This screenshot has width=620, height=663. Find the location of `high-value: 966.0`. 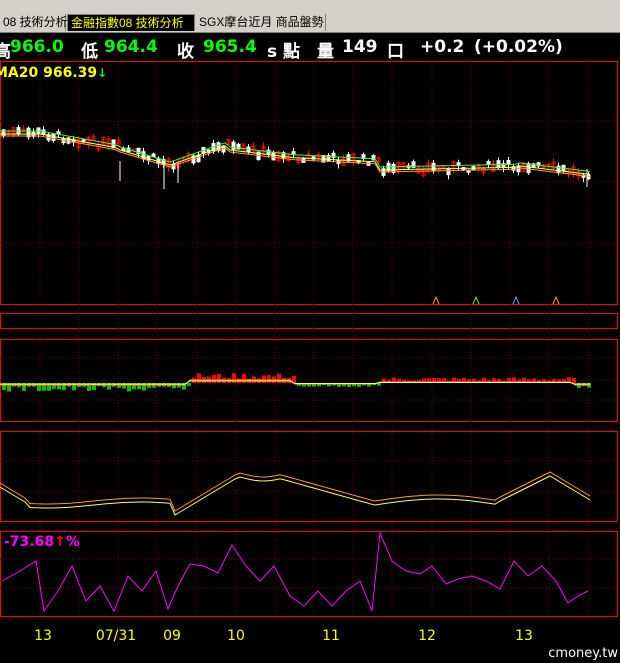

high-value: 966.0 is located at coordinates (37, 47).